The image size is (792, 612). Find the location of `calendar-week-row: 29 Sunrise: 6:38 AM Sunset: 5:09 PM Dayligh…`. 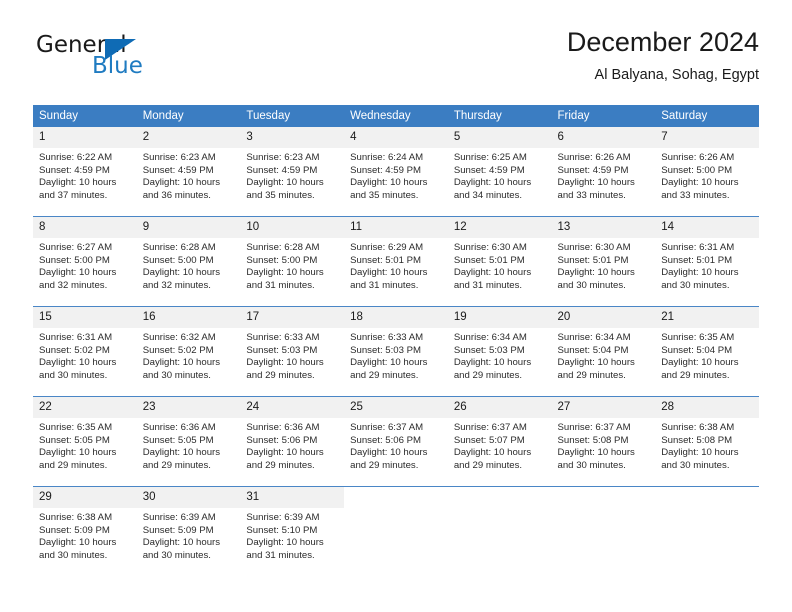

calendar-week-row: 29 Sunrise: 6:38 AM Sunset: 5:09 PM Dayligh… is located at coordinates (396, 531).